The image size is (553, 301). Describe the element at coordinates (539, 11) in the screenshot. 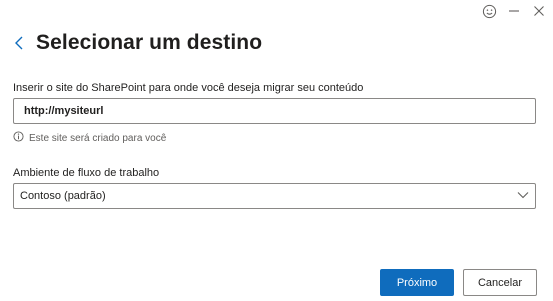

I see `close-icon` at that location.